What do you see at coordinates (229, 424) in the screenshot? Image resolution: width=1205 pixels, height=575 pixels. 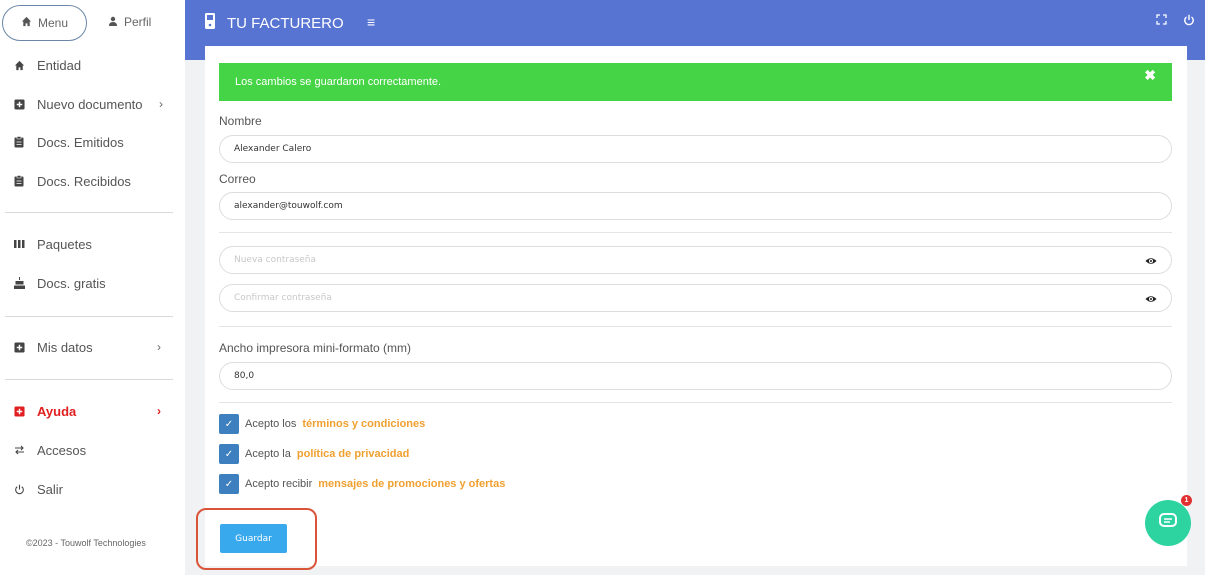 I see `terms-checkbox: ✓` at bounding box center [229, 424].